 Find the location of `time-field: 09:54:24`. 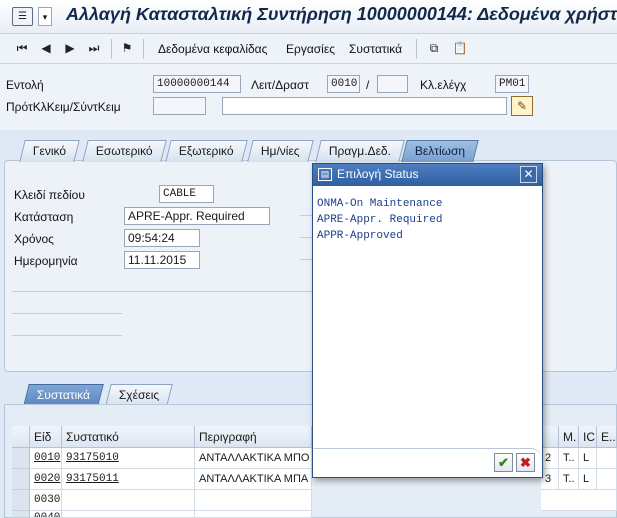

time-field: 09:54:24 is located at coordinates (162, 238).